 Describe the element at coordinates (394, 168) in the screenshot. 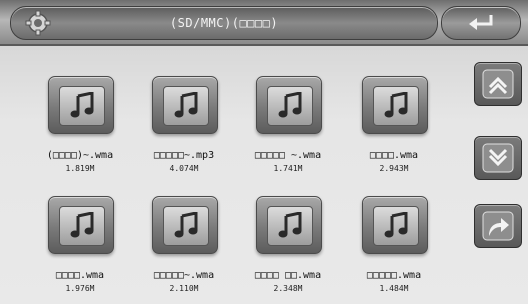

I see `file-size-label: 2.943M` at that location.